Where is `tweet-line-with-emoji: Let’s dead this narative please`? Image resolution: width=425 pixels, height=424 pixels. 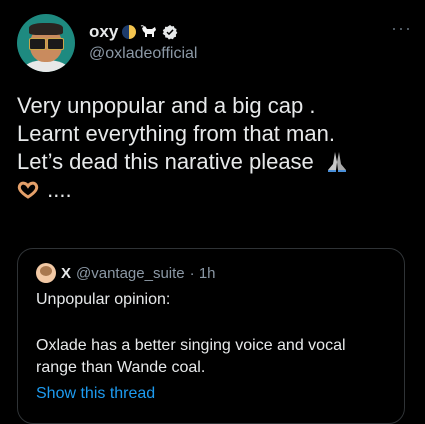 tweet-line-with-emoji: Let’s dead this narative please is located at coordinates (214, 162).